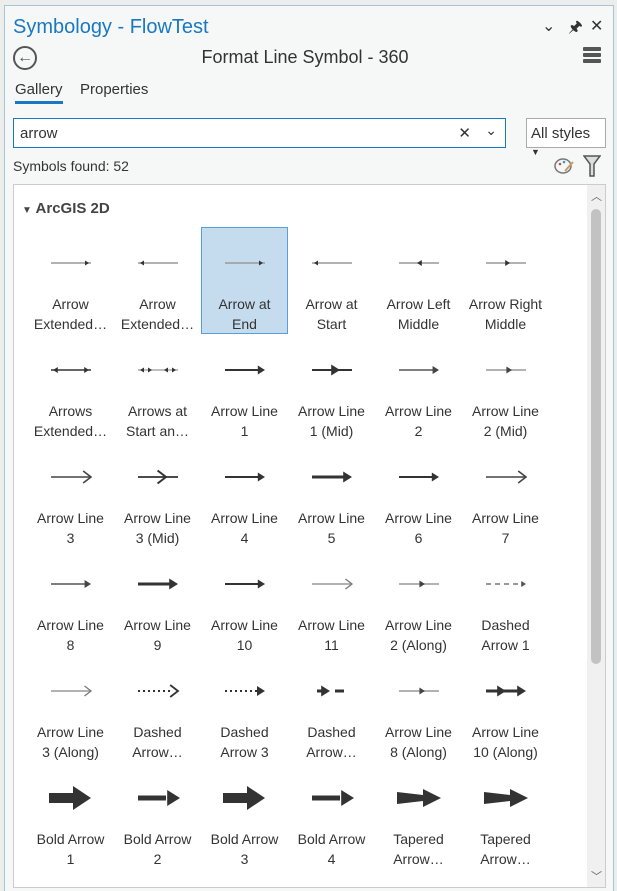 This screenshot has height=891, width=617. Describe the element at coordinates (244, 280) in the screenshot. I see `symbol-tile: Arrow at End` at that location.